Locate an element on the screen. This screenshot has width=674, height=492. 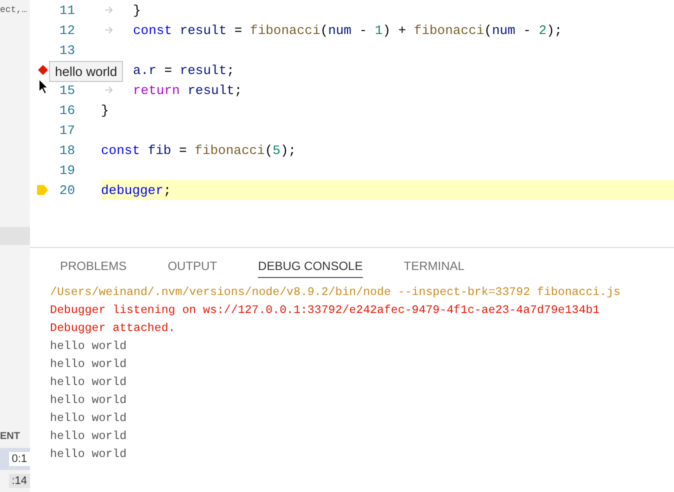
line-number: 12 is located at coordinates (66, 30).